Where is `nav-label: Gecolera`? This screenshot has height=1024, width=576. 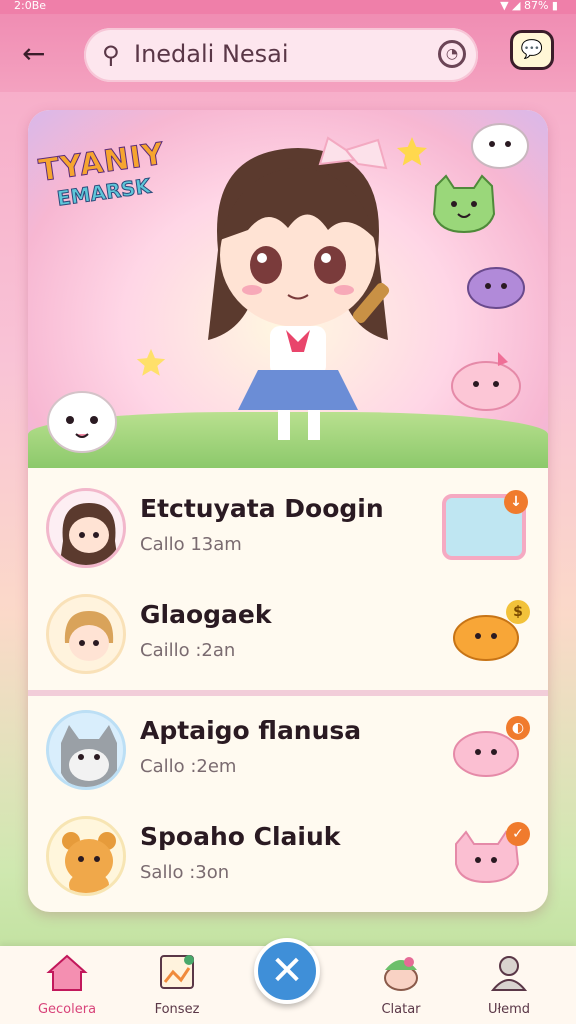 nav-label: Gecolera is located at coordinates (67, 1009).